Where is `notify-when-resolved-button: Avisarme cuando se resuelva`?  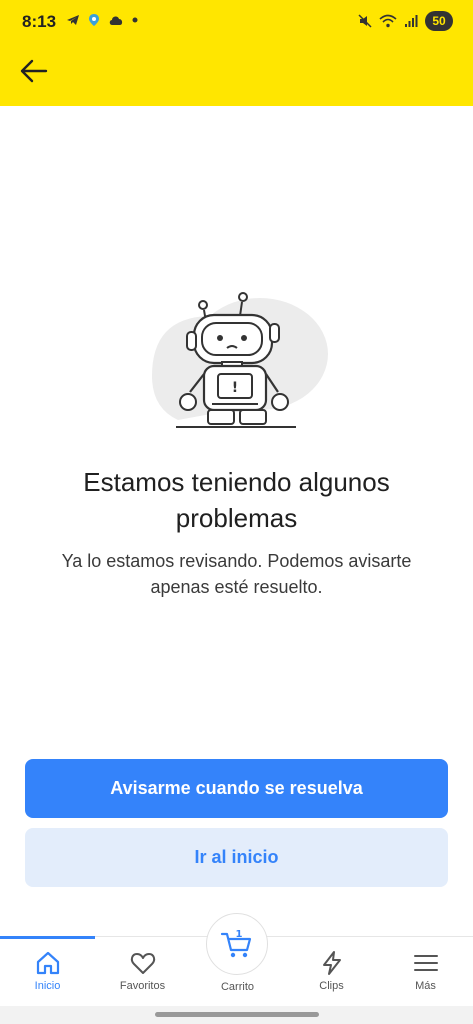 notify-when-resolved-button: Avisarme cuando se resuelva is located at coordinates (236, 788).